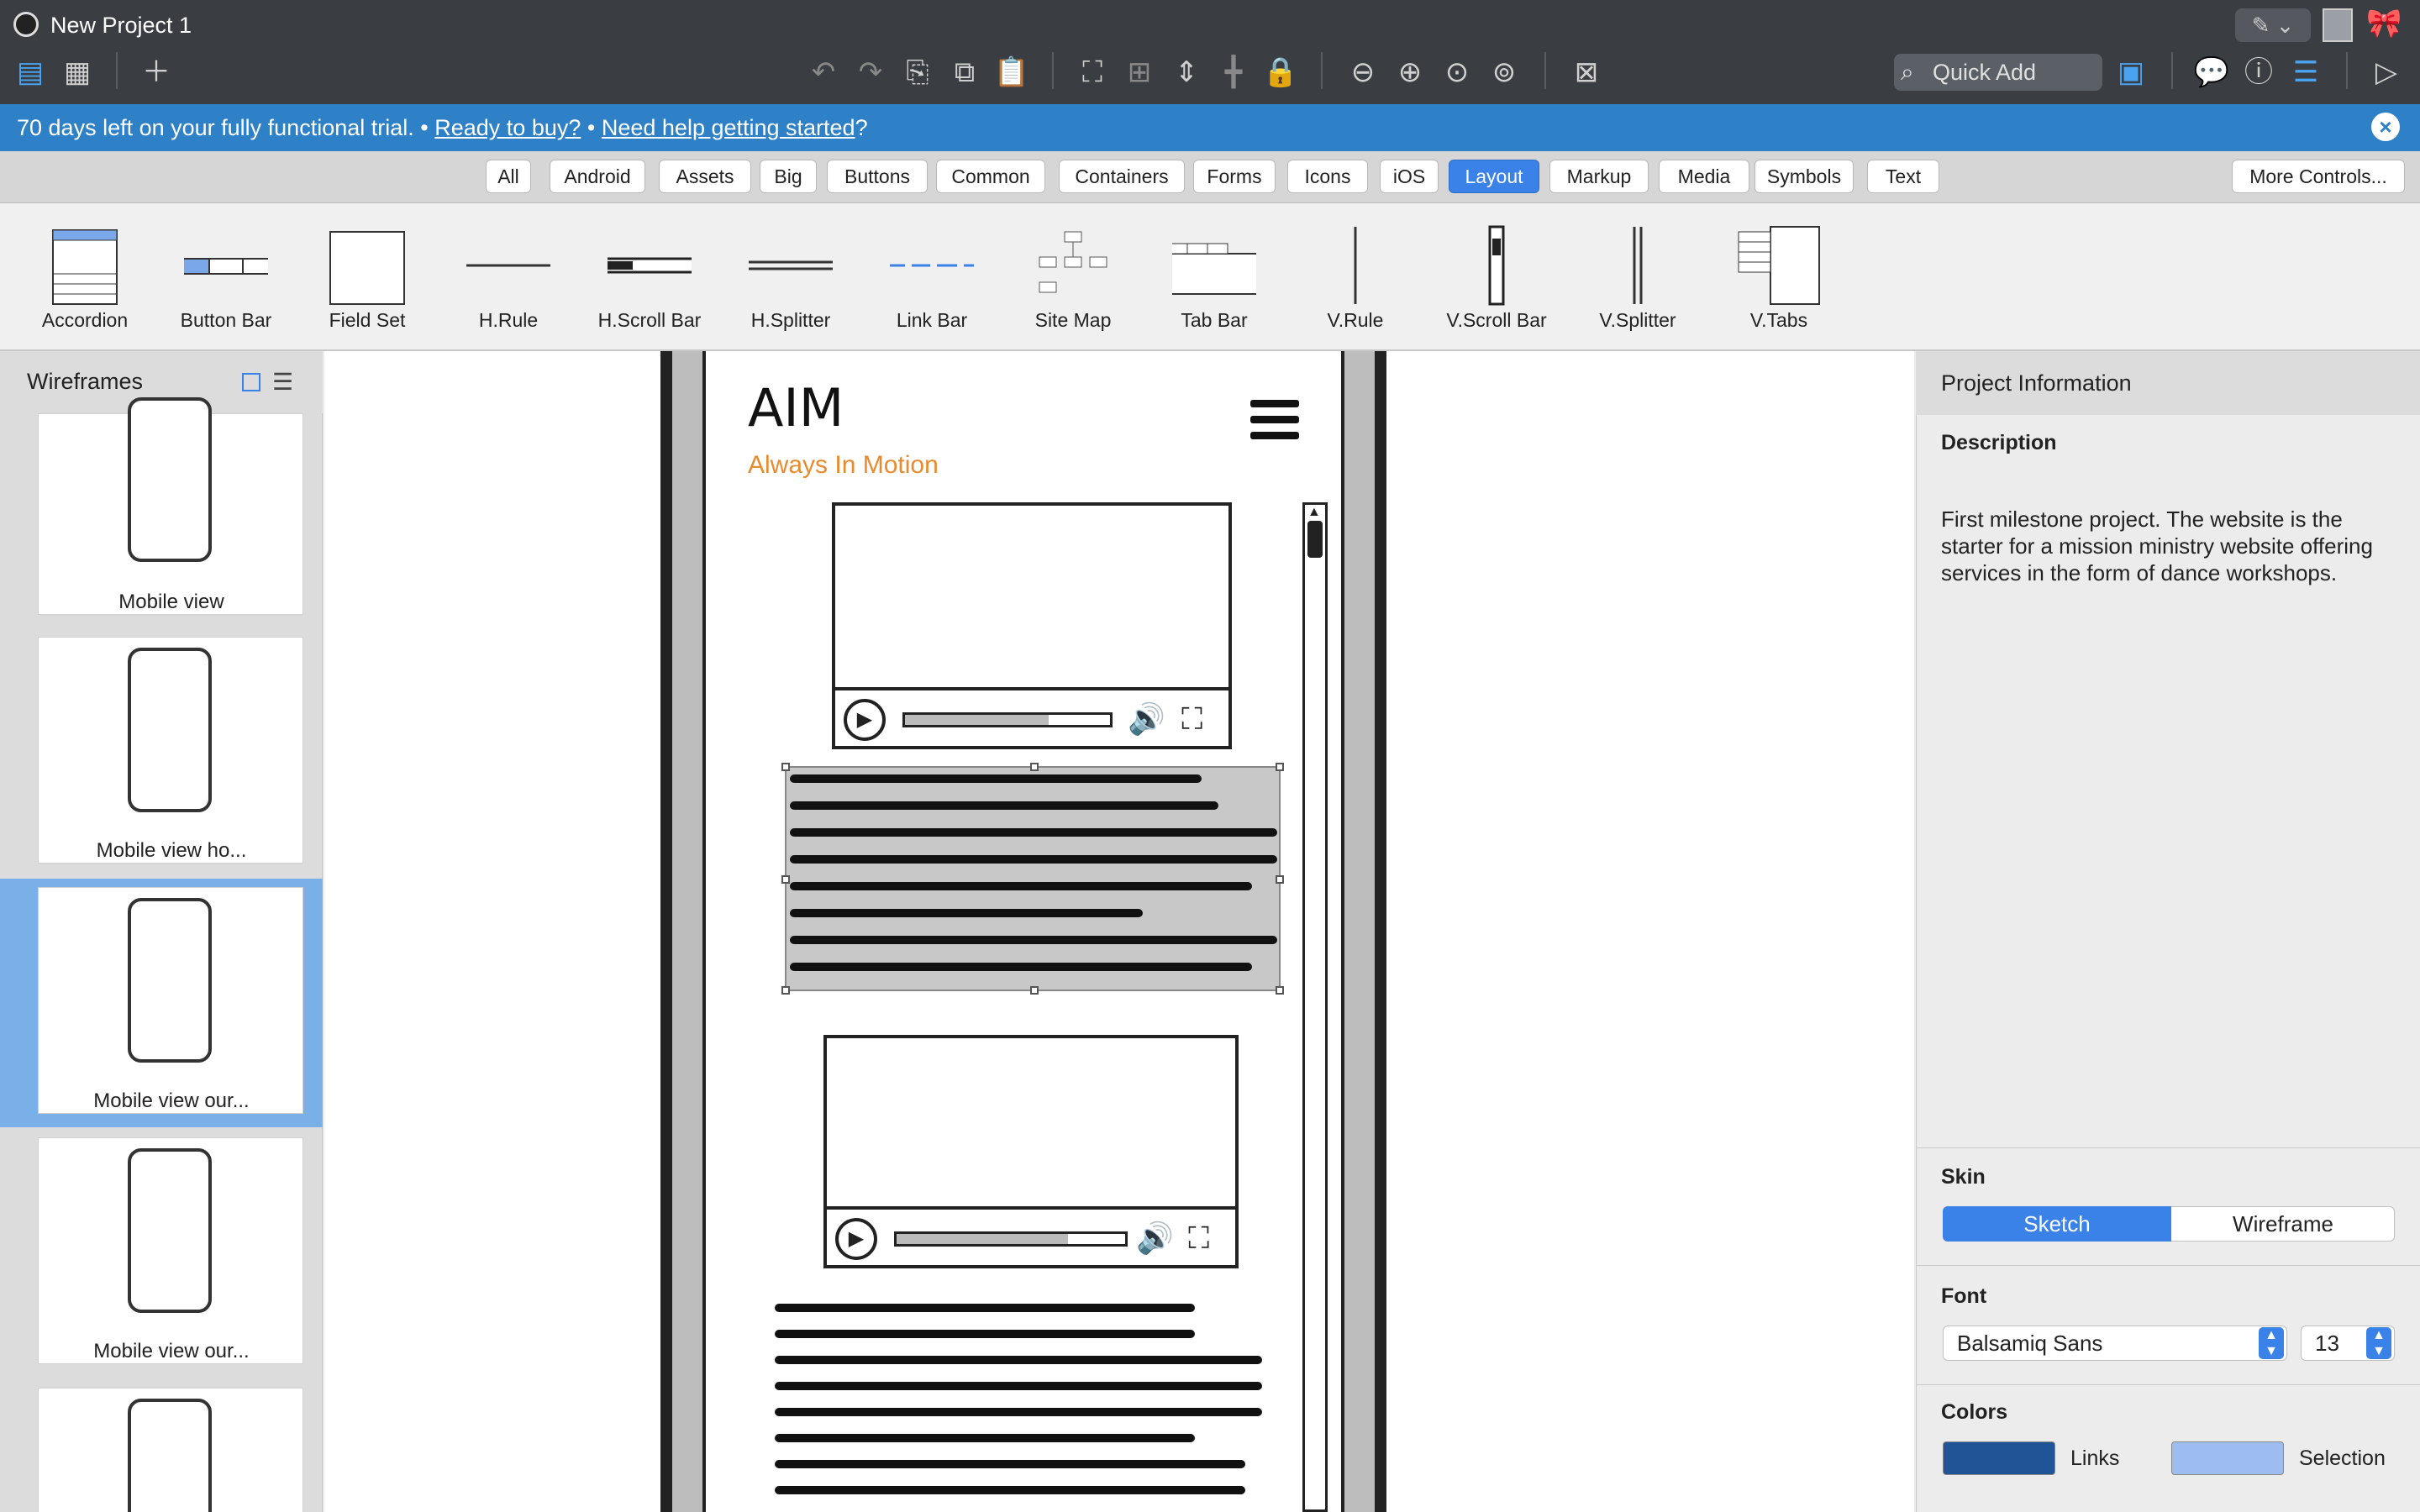 The image size is (2420, 1512). What do you see at coordinates (932, 281) in the screenshot?
I see `library-link-bar: Link Bar` at bounding box center [932, 281].